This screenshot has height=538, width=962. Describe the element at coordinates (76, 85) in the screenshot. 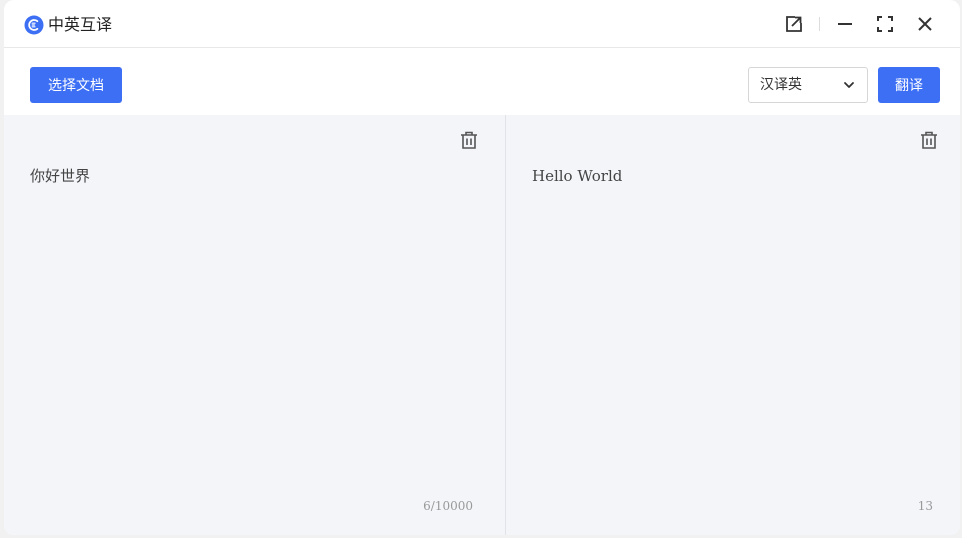

I see `select-document-button: 选择文档` at that location.